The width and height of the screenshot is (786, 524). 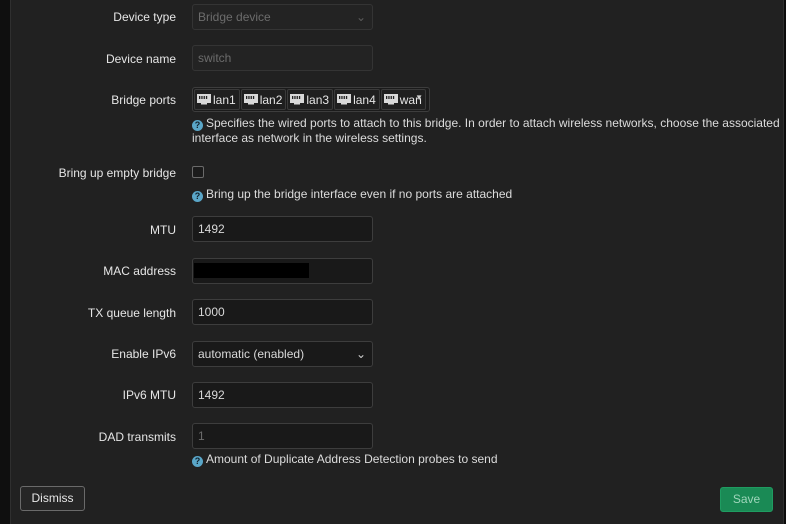 I want to click on device-name-placeholder: switch, so click(x=215, y=58).